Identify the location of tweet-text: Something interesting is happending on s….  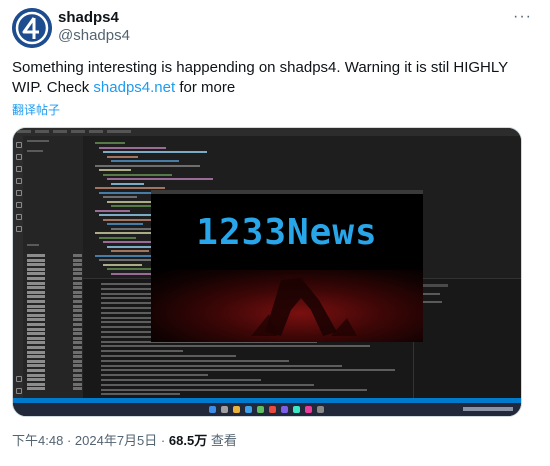
(272, 78).